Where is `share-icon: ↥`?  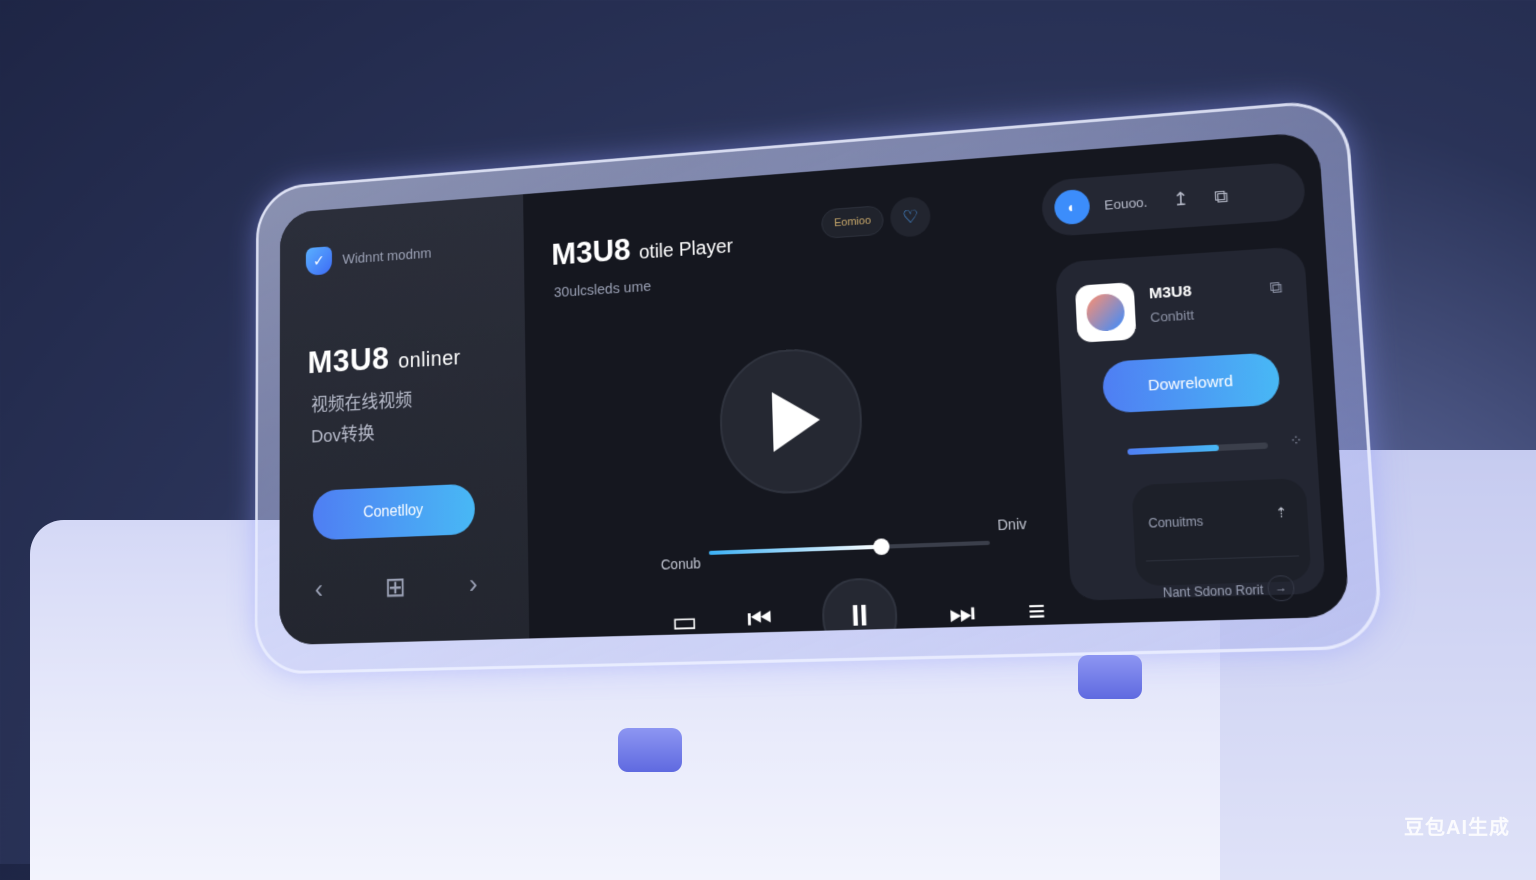 share-icon: ↥ is located at coordinates (1180, 199).